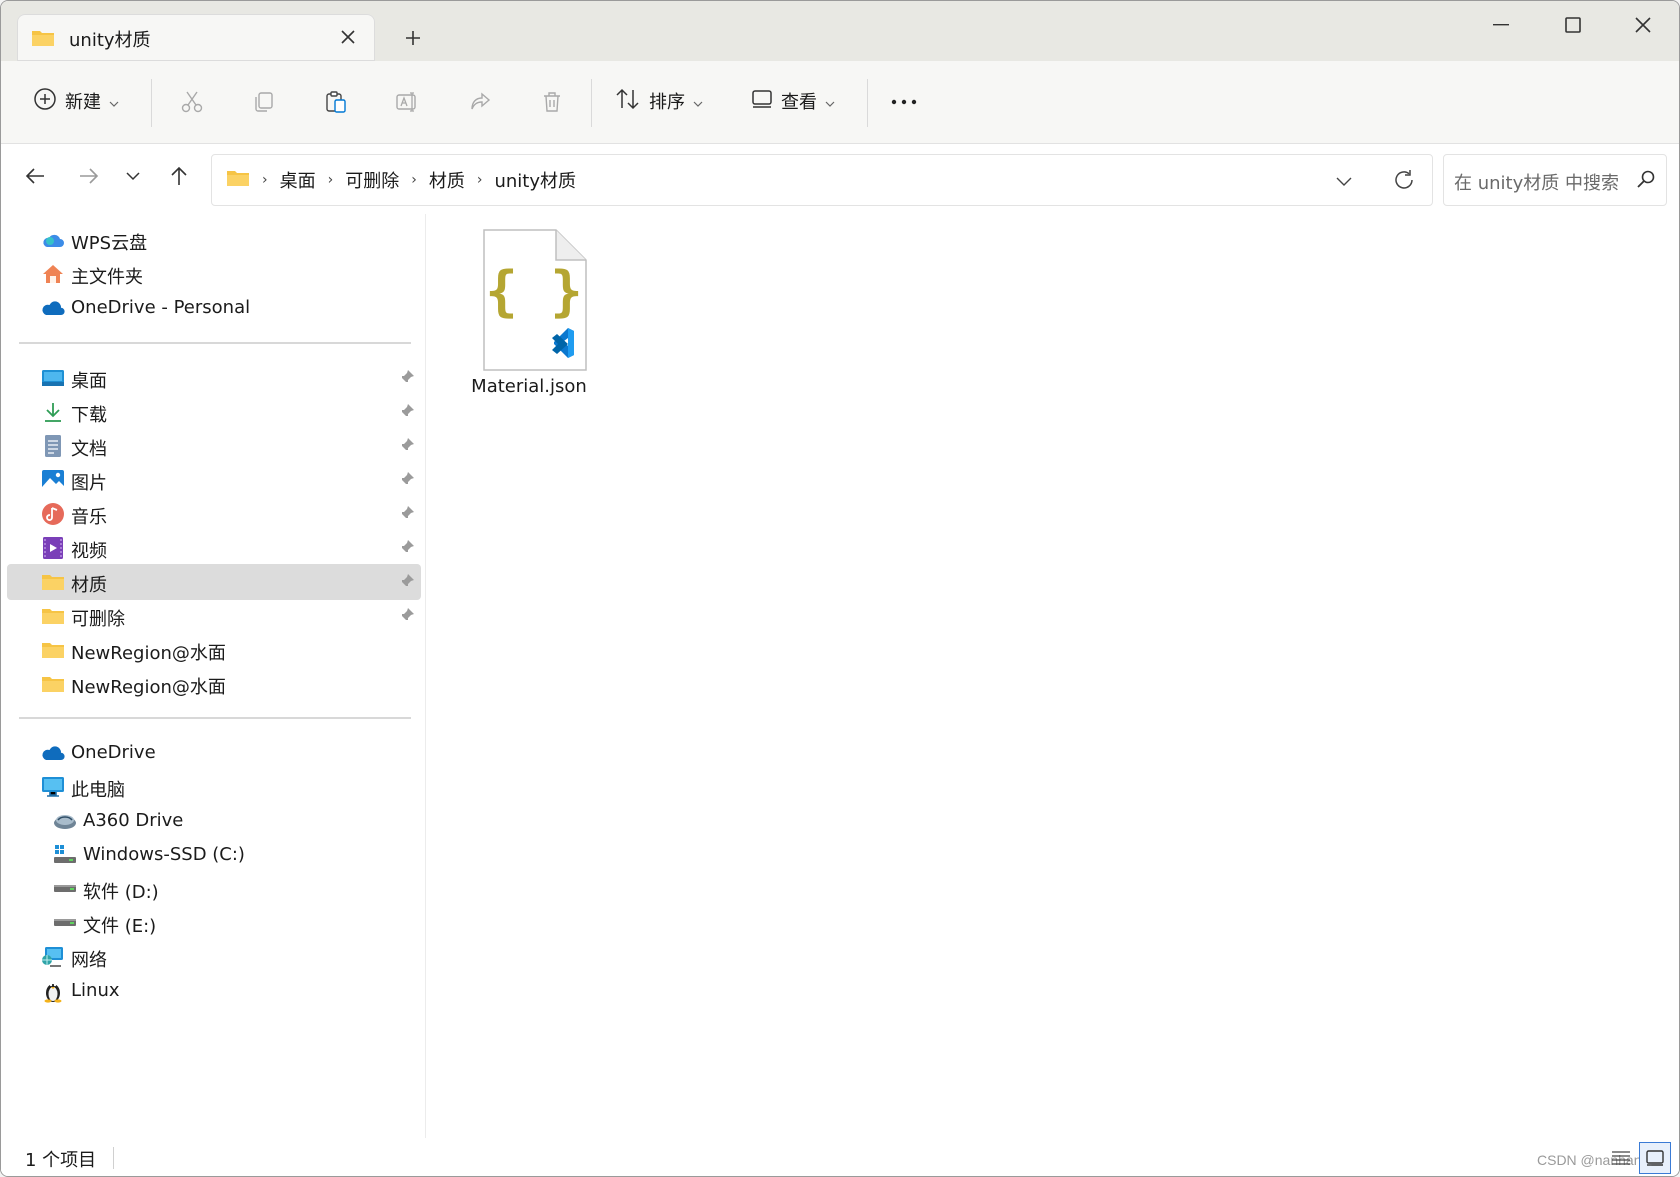 Image resolution: width=1680 pixels, height=1177 pixels. Describe the element at coordinates (214, 889) in the screenshot. I see `sidebar-item-drive-d: 软件 (D:)` at that location.